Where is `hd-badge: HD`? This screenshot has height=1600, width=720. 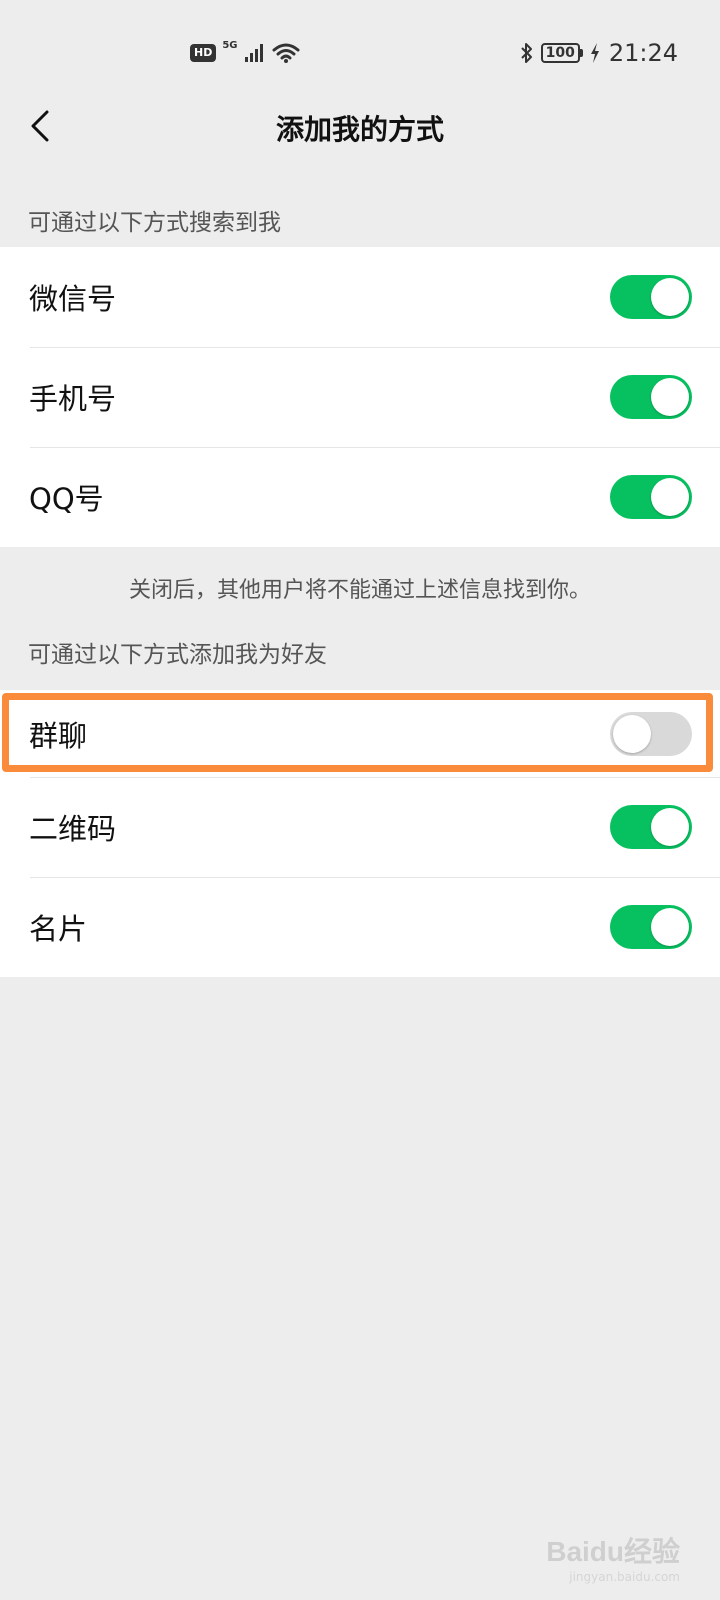 hd-badge: HD is located at coordinates (203, 53).